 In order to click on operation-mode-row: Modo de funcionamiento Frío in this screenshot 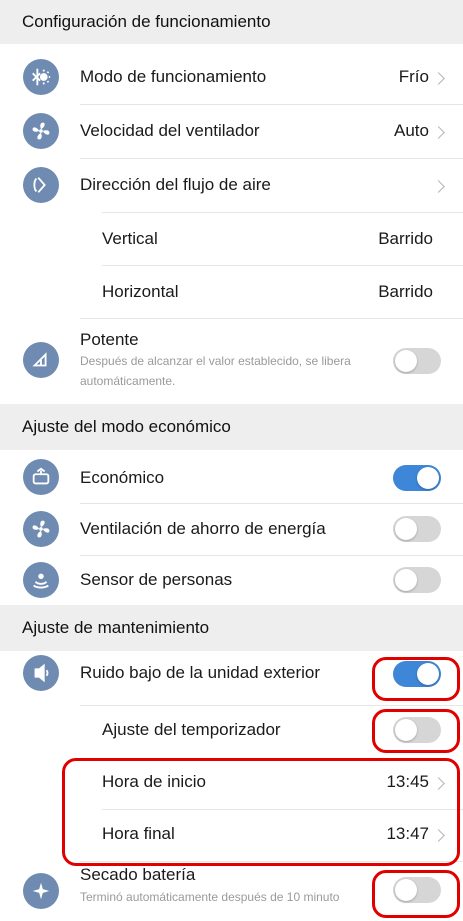, I will do `click(231, 77)`.